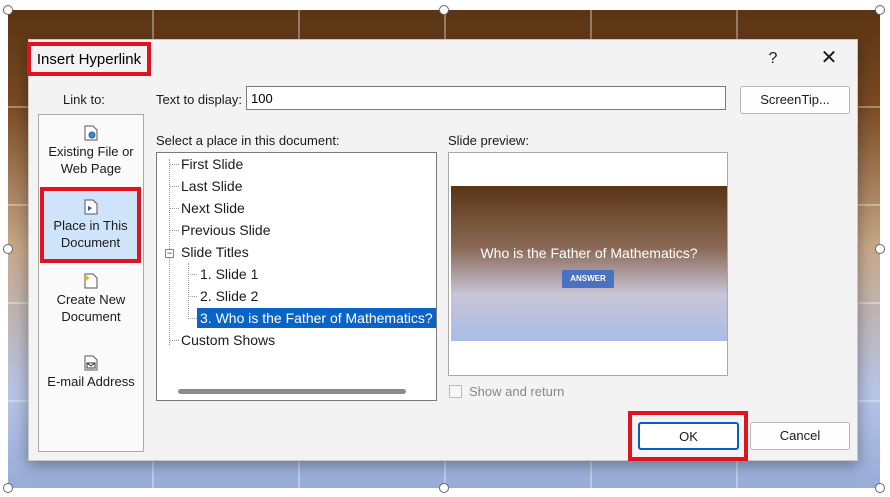 The width and height of the screenshot is (890, 497). Describe the element at coordinates (215, 252) in the screenshot. I see `tree-item-slide-titles: Slide Titles` at that location.